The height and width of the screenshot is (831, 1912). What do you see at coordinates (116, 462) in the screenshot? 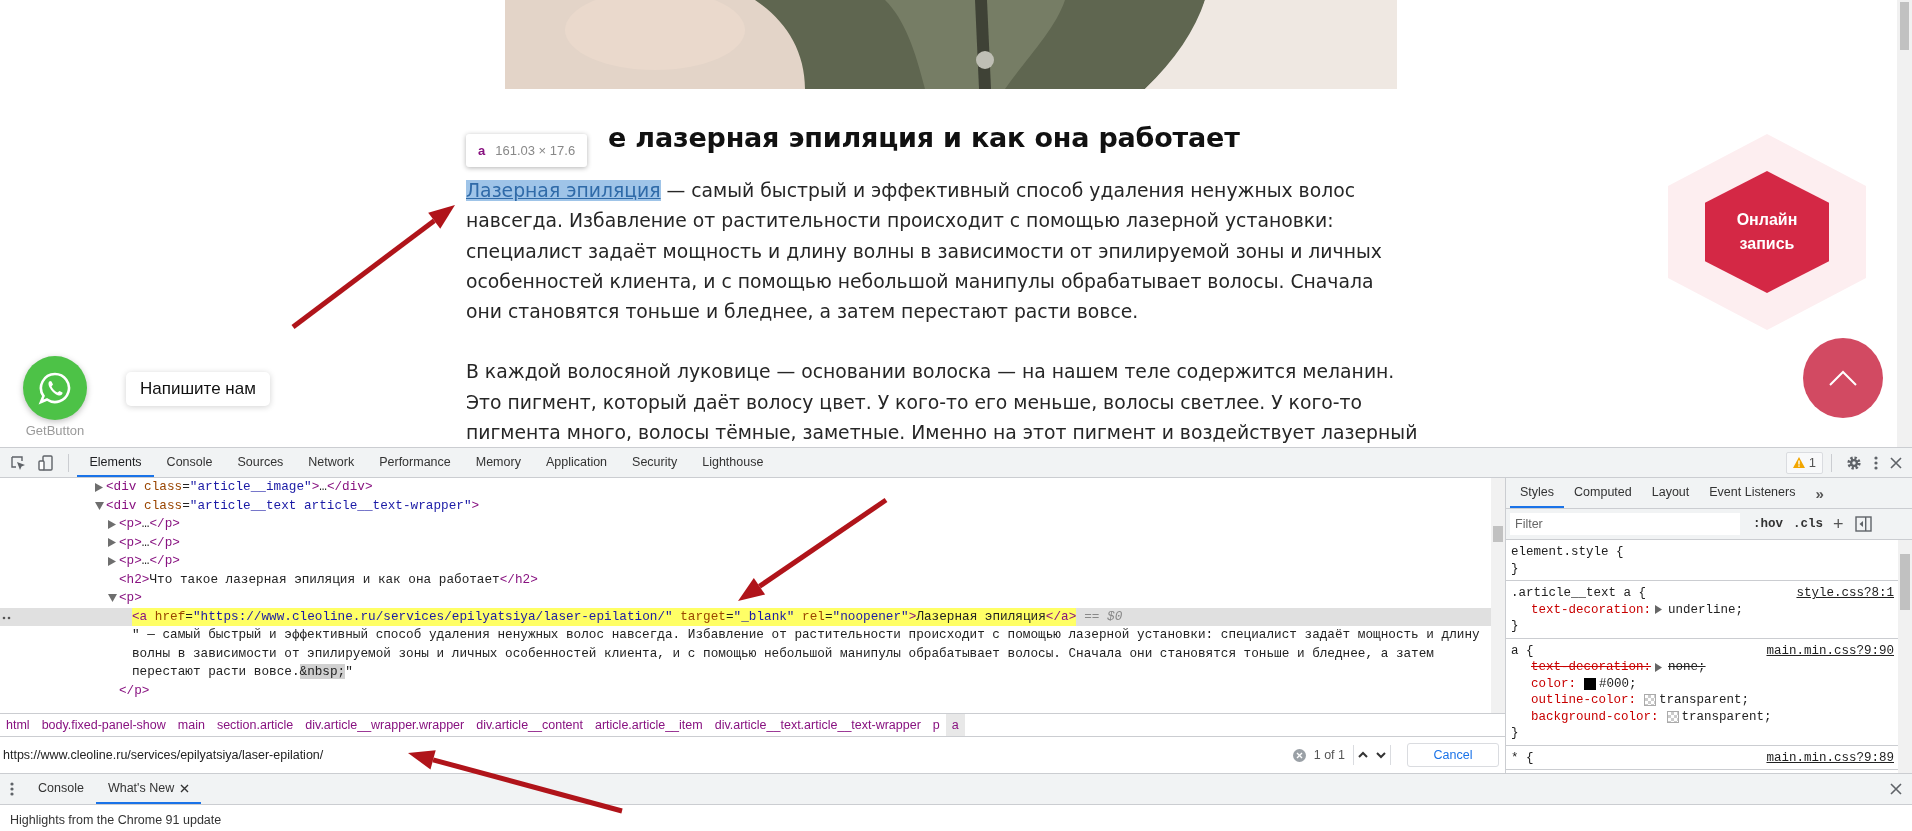
I see `panel-tab: Elements` at bounding box center [116, 462].